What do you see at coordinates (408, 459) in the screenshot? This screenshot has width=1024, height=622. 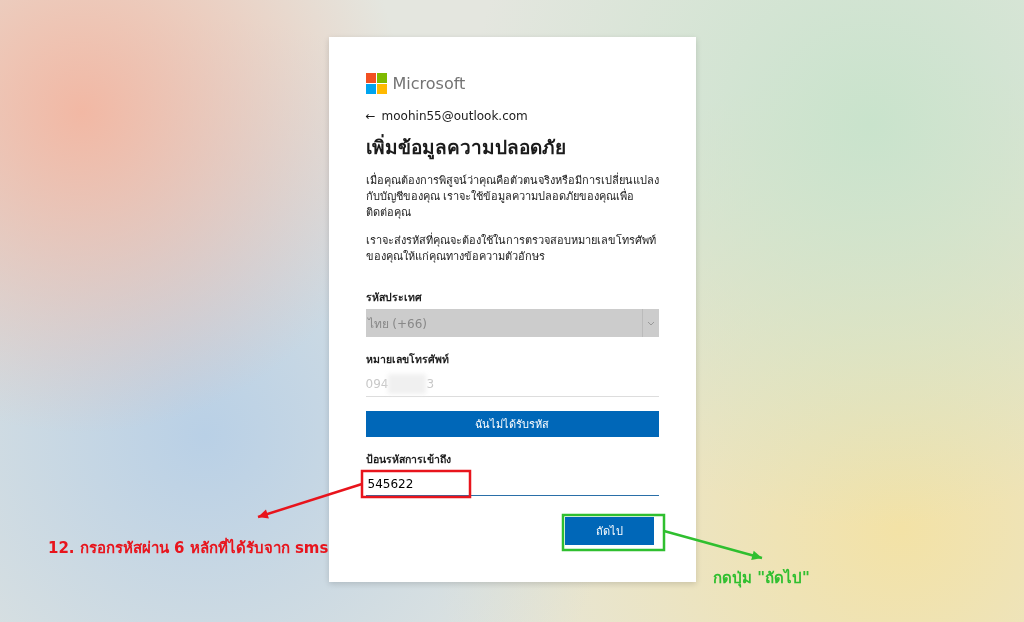 I see `field-label: ป้อนรหัสการเข้าถึง` at bounding box center [408, 459].